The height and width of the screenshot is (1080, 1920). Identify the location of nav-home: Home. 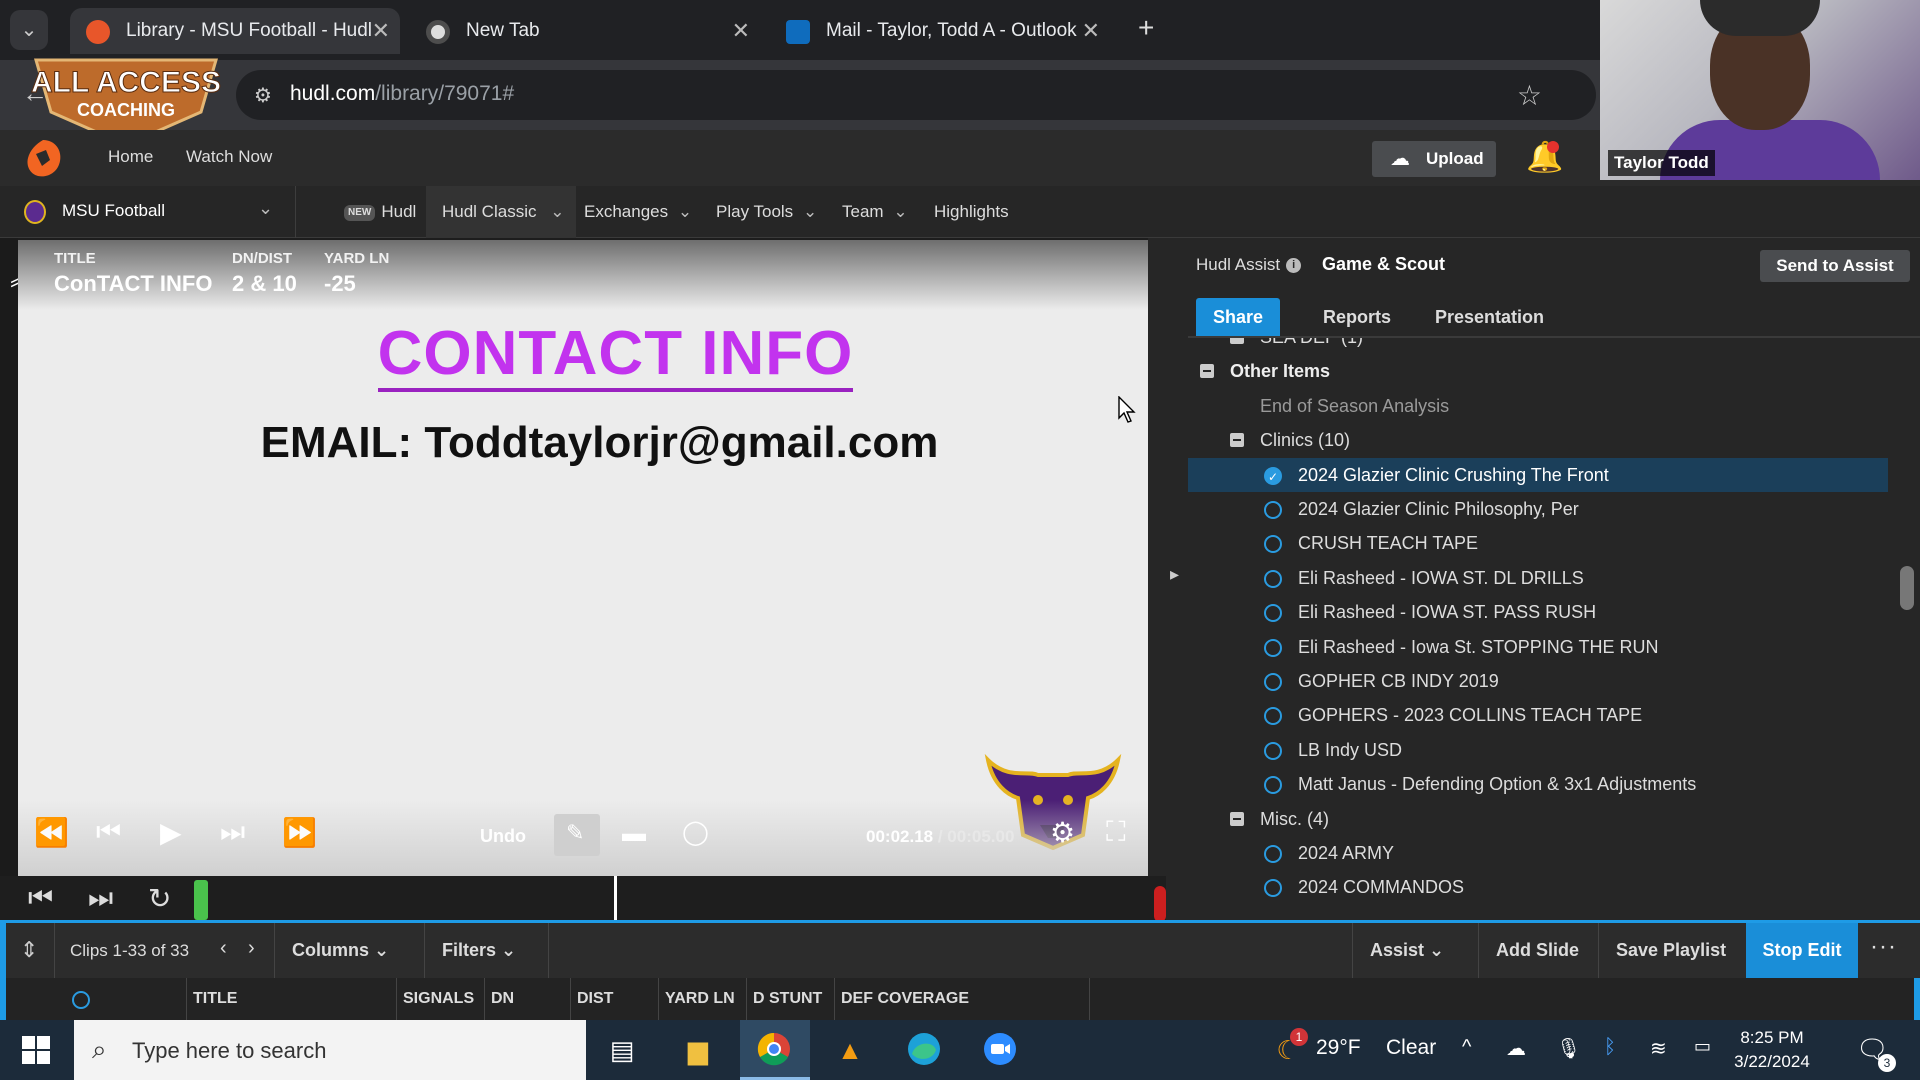
(130, 157).